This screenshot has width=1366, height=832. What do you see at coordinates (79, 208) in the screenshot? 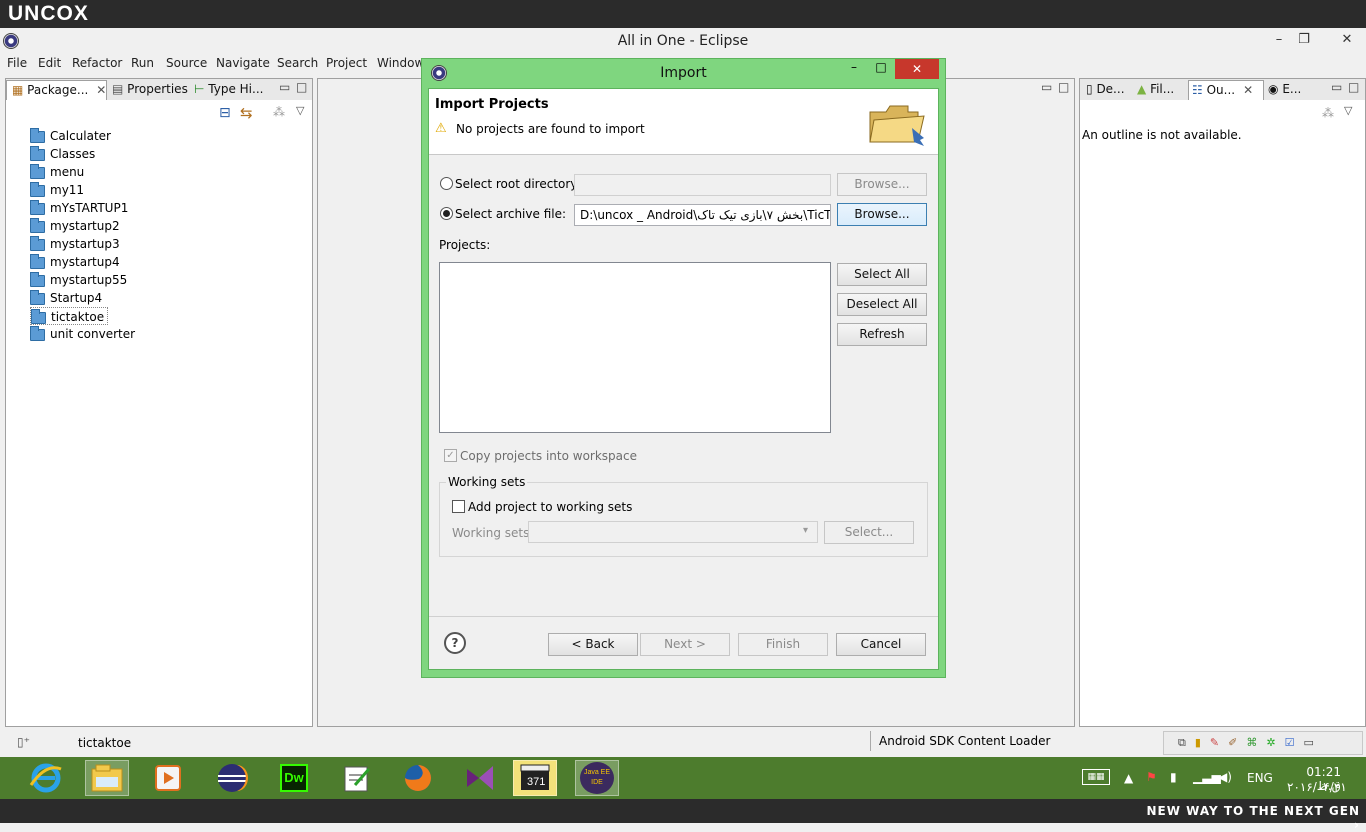
I see `tree-item: mYsTARTUP1` at bounding box center [79, 208].